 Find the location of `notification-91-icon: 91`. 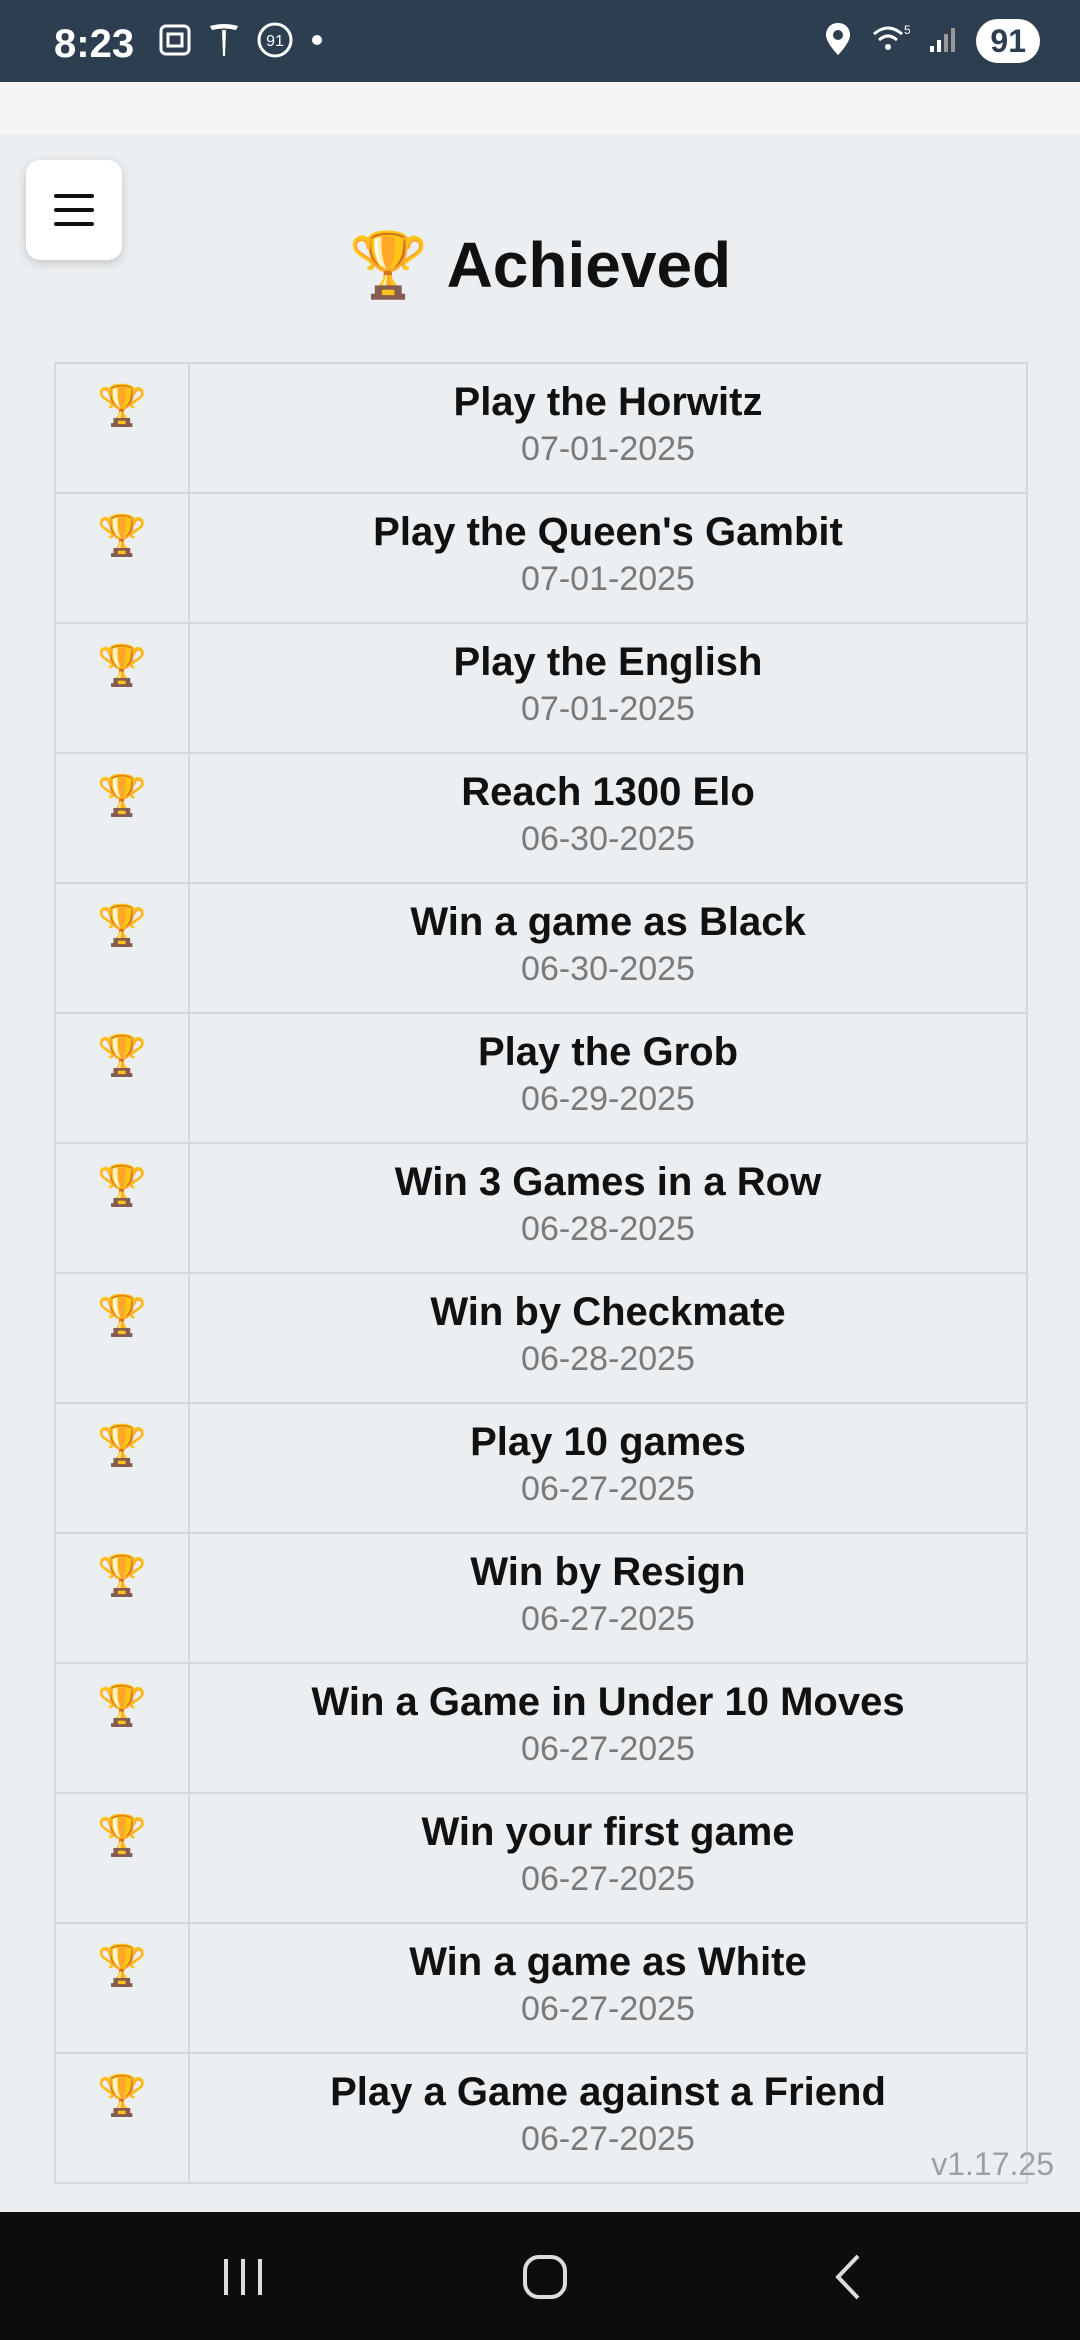

notification-91-icon: 91 is located at coordinates (275, 42).